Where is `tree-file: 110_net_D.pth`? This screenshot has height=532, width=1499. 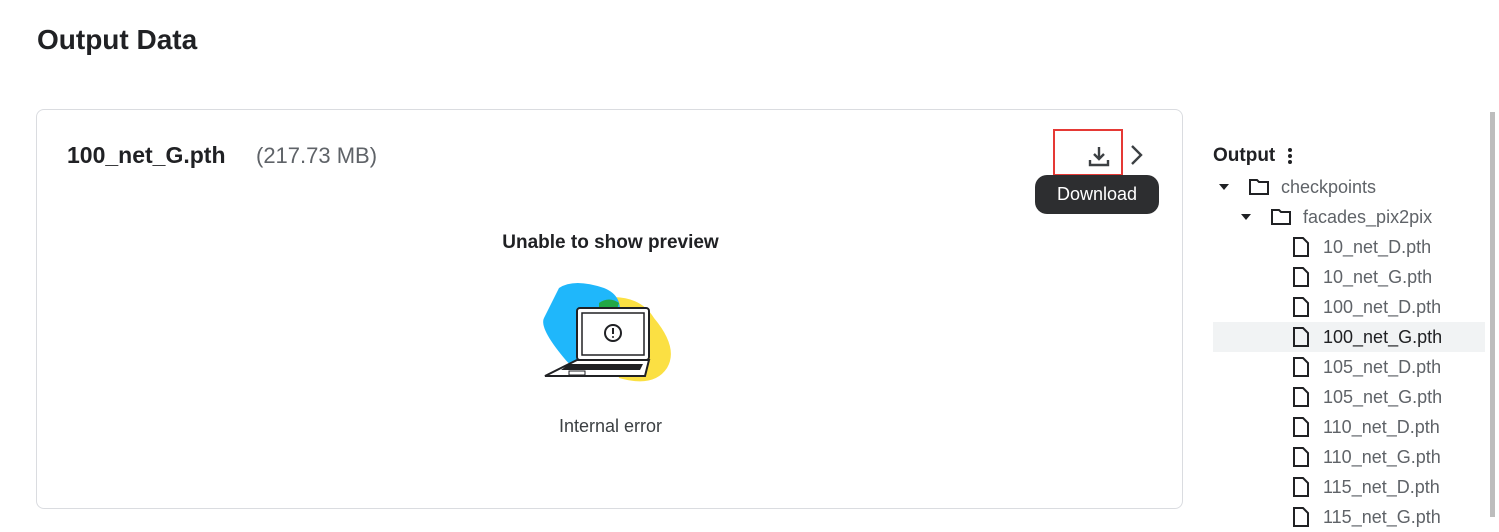 tree-file: 110_net_D.pth is located at coordinates (1349, 427).